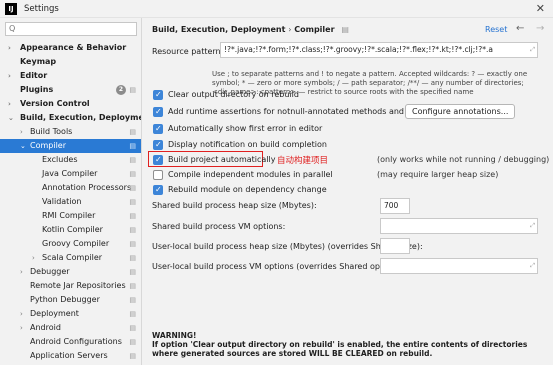 The height and width of the screenshot is (365, 553). Describe the element at coordinates (70, 230) in the screenshot. I see `sidebar-item-kotlin-compiler: Kotlin Compiler ▤` at that location.